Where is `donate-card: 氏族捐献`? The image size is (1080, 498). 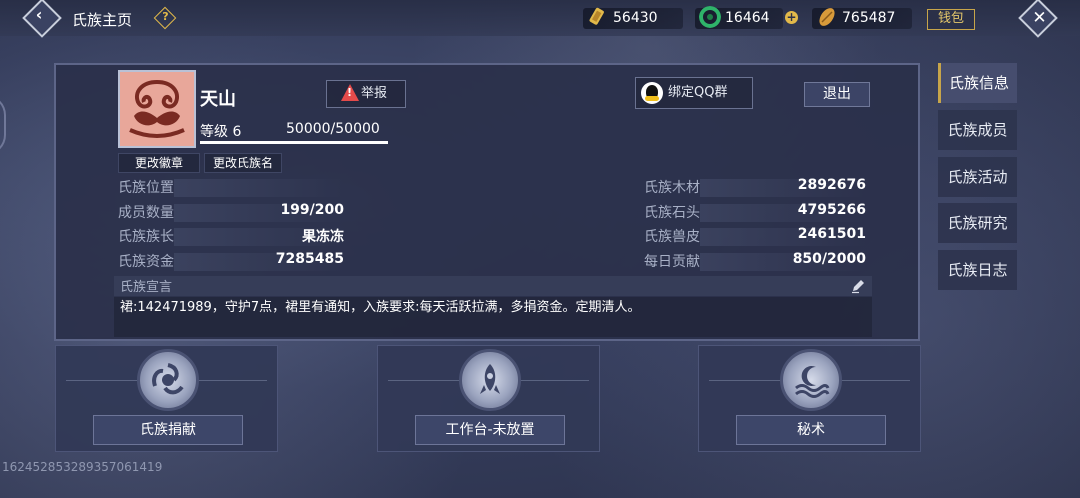 donate-card: 氏族捐献 is located at coordinates (166, 398).